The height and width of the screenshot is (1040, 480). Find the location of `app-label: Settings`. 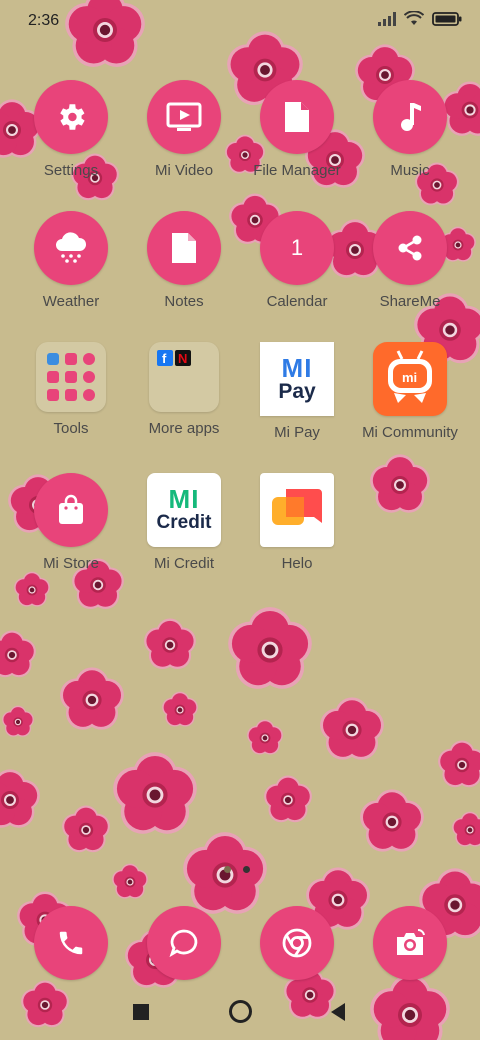

app-label: Settings is located at coordinates (71, 170).